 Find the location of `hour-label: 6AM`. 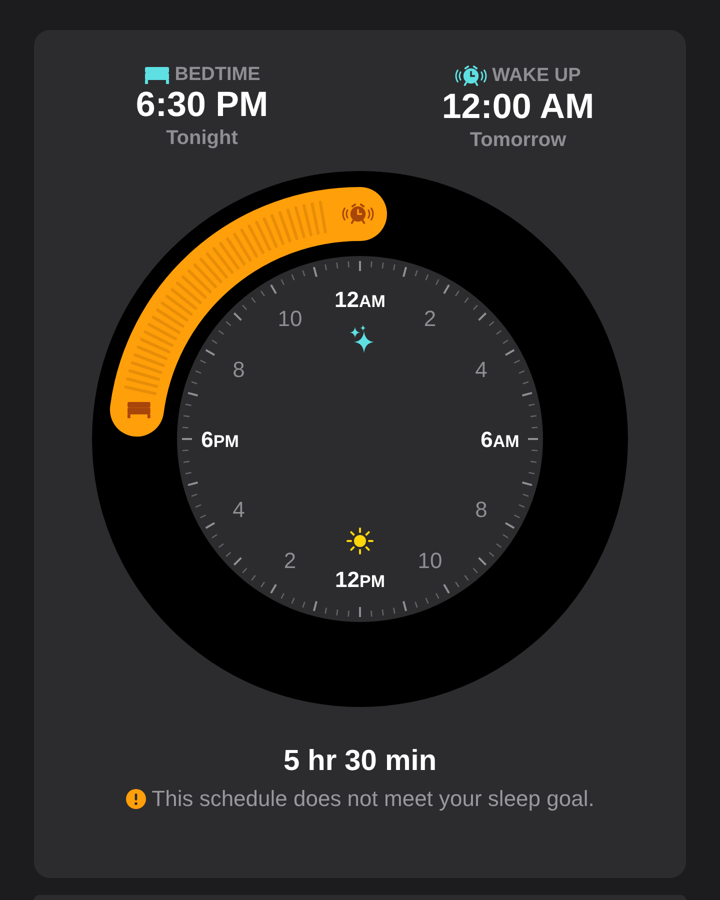

hour-label: 6AM is located at coordinates (500, 439).